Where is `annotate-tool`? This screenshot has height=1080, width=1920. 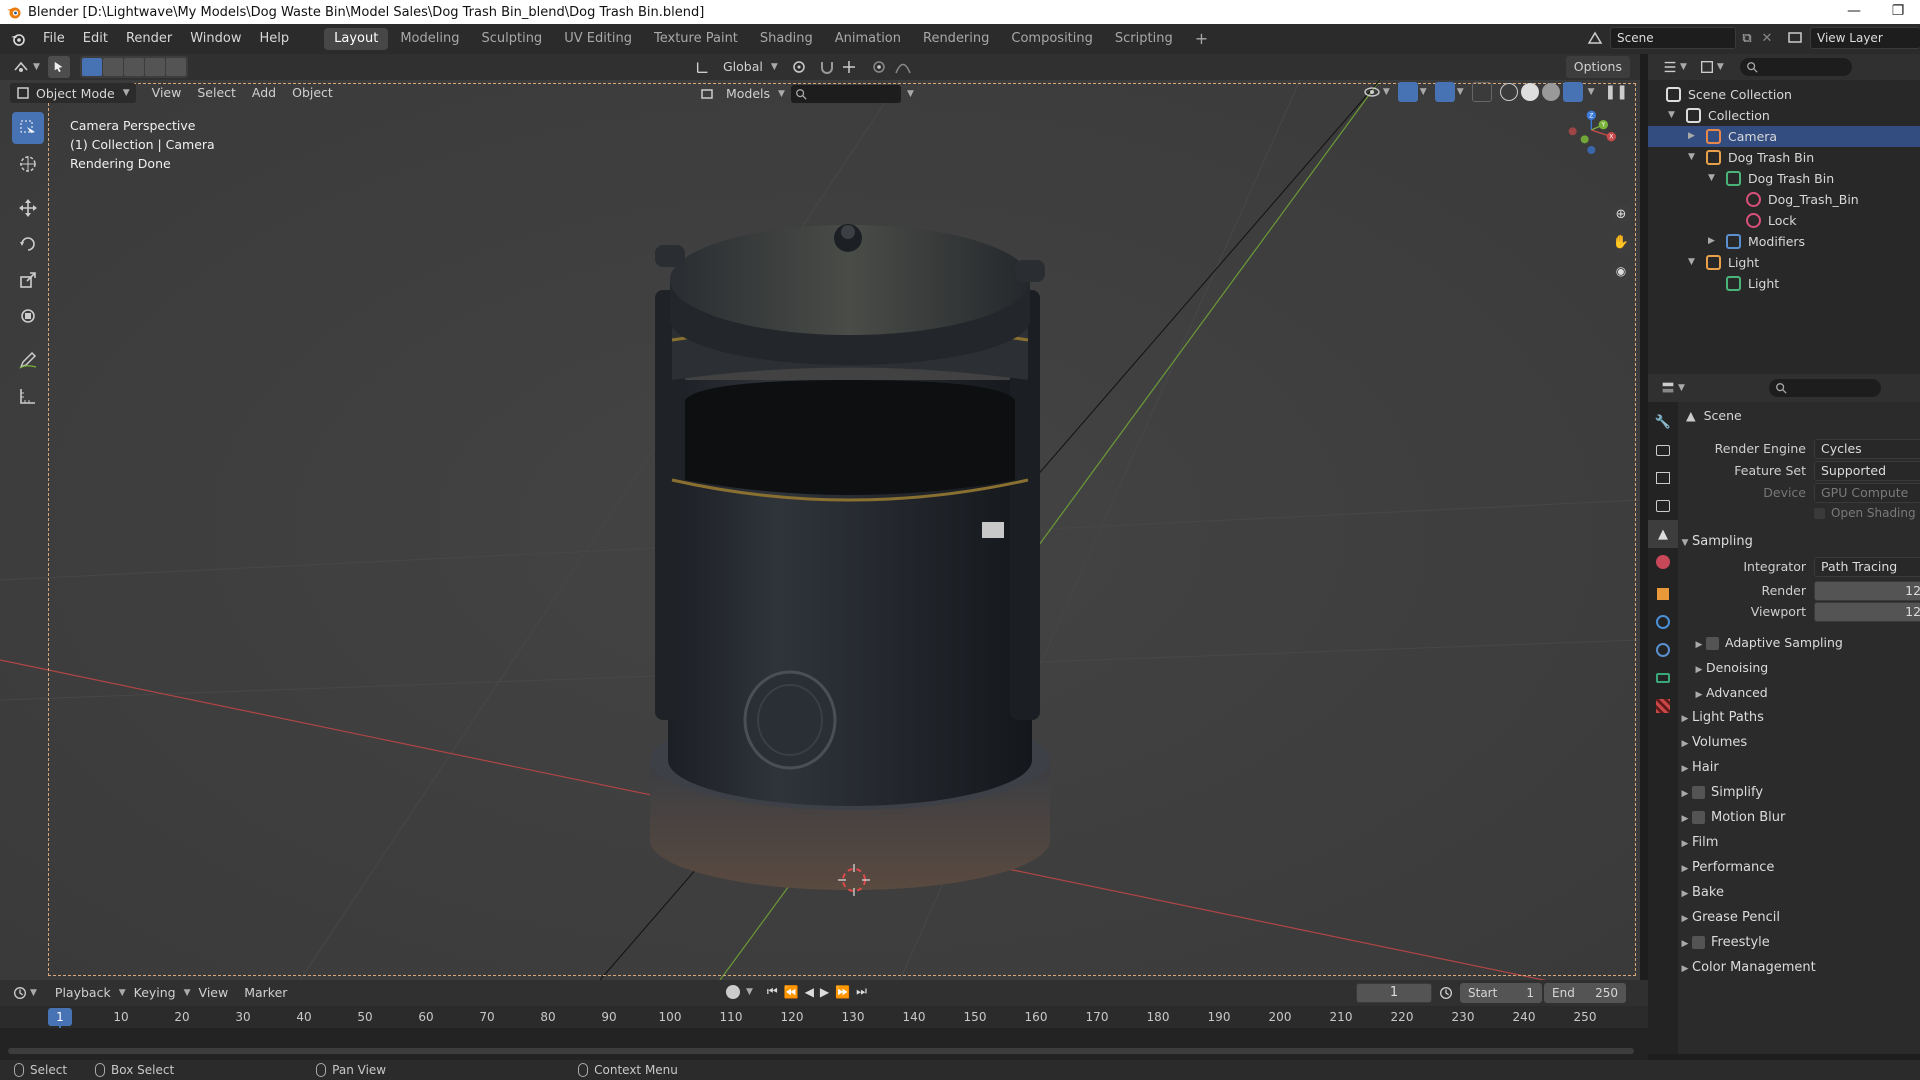 annotate-tool is located at coordinates (28, 360).